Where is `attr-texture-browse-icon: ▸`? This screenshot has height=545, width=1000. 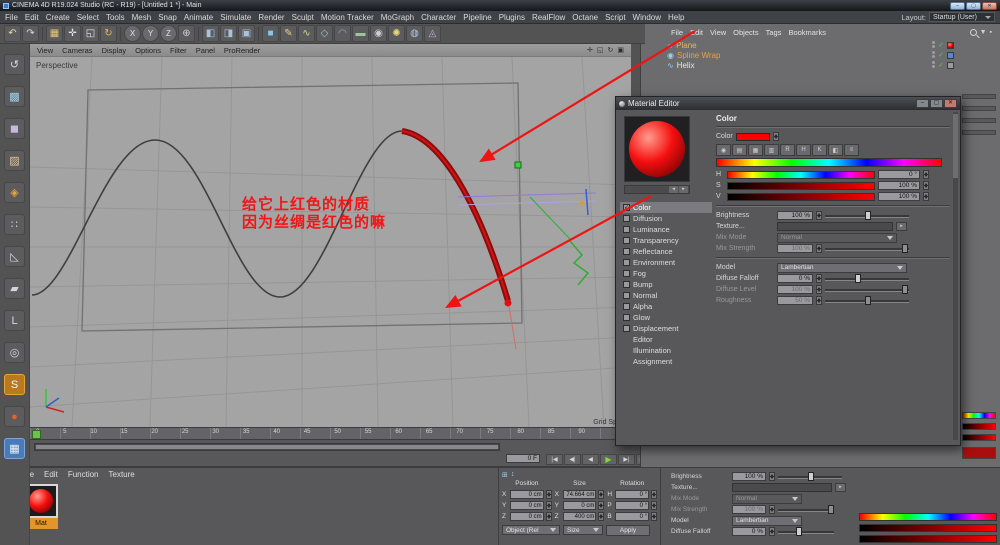 attr-texture-browse-icon: ▸ is located at coordinates (840, 487).